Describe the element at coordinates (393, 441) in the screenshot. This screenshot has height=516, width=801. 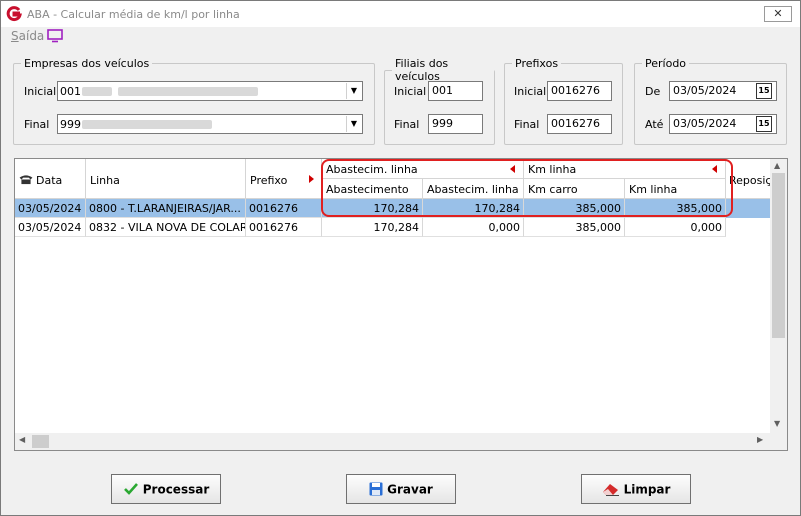
I see `horizontal-scrollbar: ◀ ▶` at that location.